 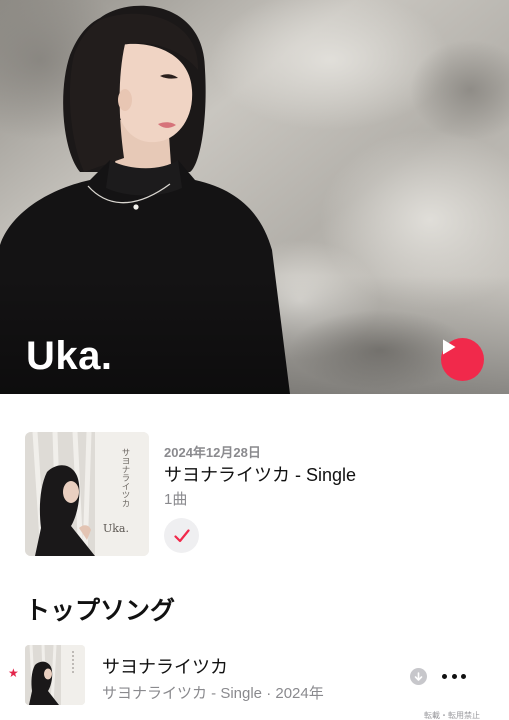 I want to click on song-subtitle: サヨナライツカ - Single · 2024年, so click(x=213, y=693).